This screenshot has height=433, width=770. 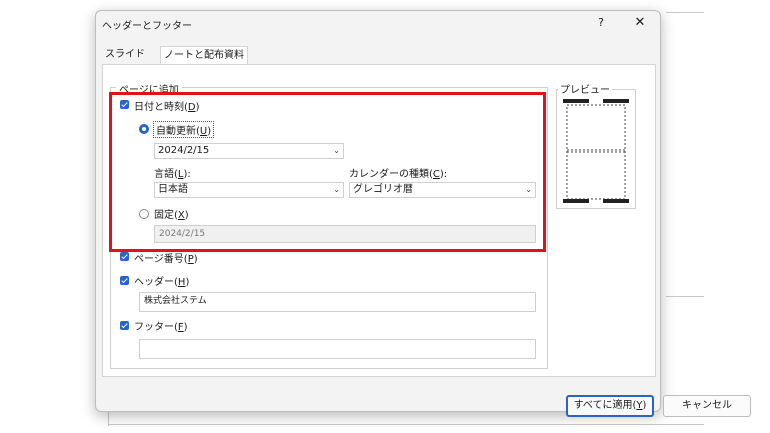 What do you see at coordinates (616, 201) in the screenshot?
I see `footer-right-placeholder` at bounding box center [616, 201].